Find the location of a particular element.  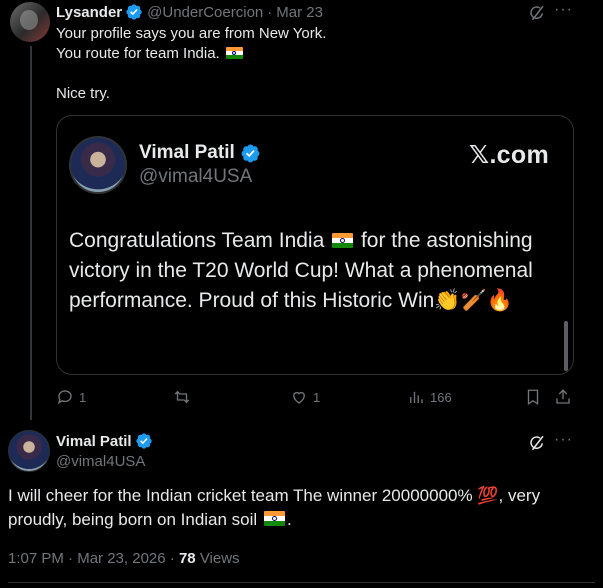

bookmark-button is located at coordinates (535, 397).